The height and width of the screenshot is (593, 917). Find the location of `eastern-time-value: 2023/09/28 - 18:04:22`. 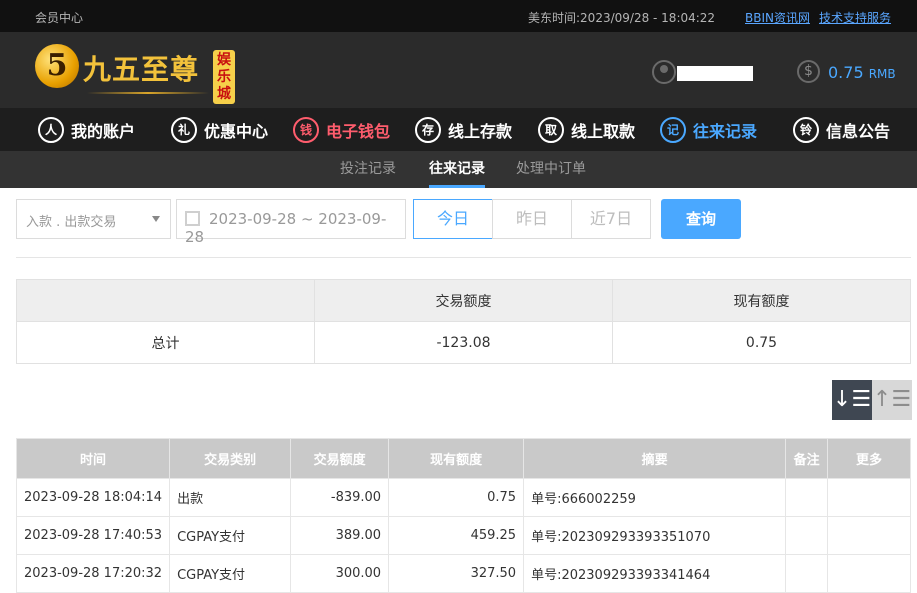

eastern-time-value: 2023/09/28 - 18:04:22 is located at coordinates (648, 18).